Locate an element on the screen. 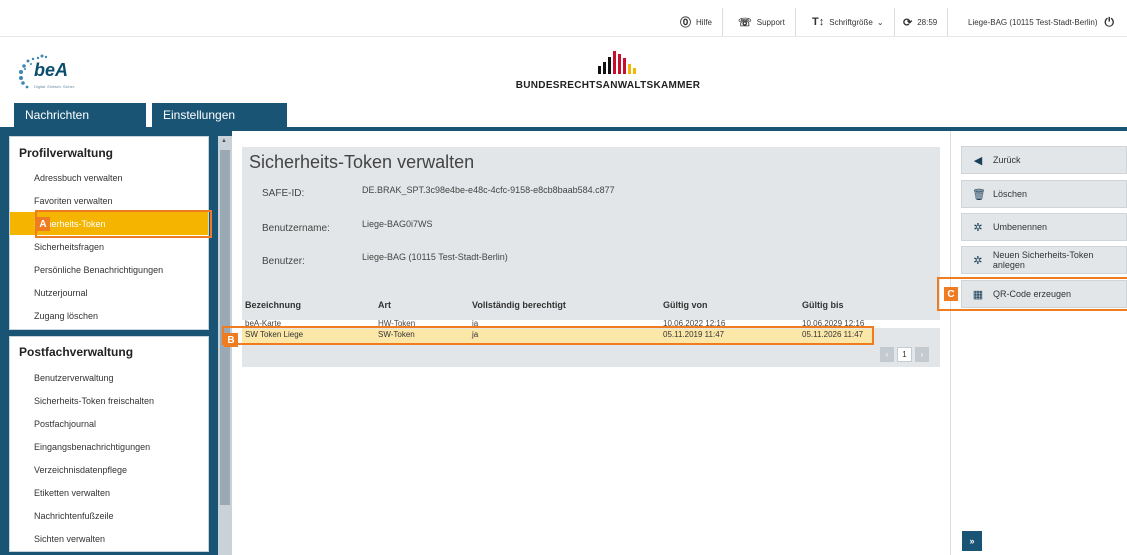  scroll-up-icon: ▲ is located at coordinates (224, 141).